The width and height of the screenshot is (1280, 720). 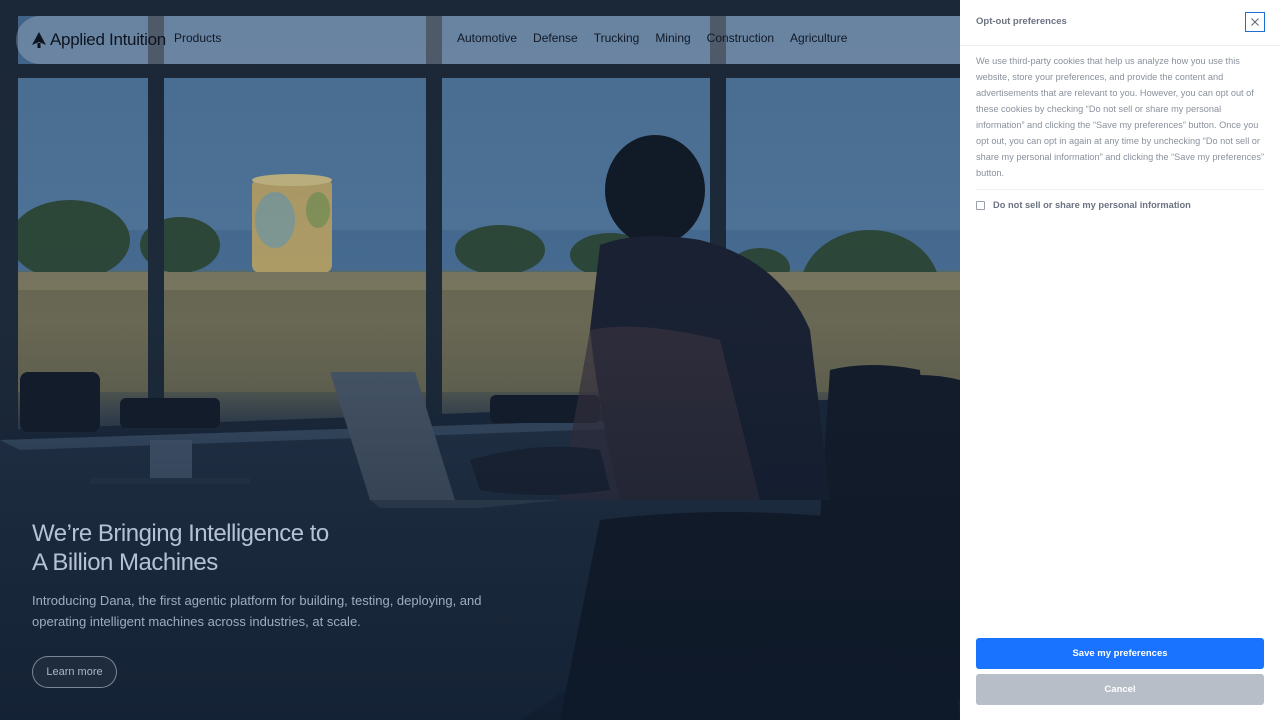 What do you see at coordinates (617, 38) in the screenshot?
I see `nav-link-trucking: Trucking` at bounding box center [617, 38].